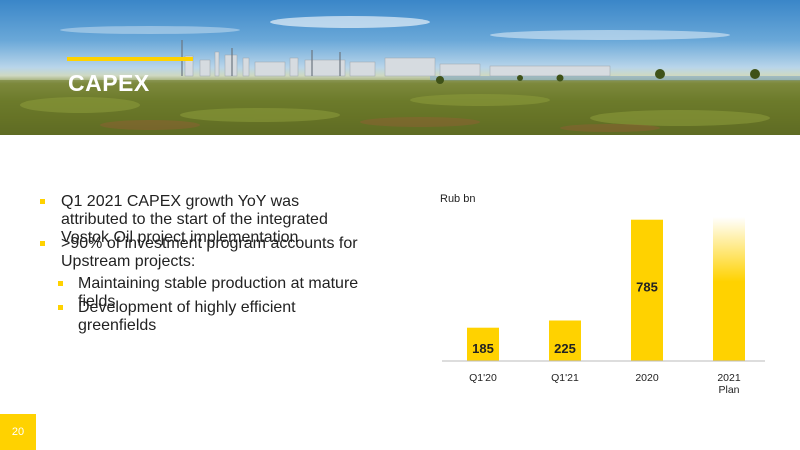 Image resolution: width=800 pixels, height=450 pixels. Describe the element at coordinates (728, 390) in the screenshot. I see `category-tick-label: Plan` at that location.